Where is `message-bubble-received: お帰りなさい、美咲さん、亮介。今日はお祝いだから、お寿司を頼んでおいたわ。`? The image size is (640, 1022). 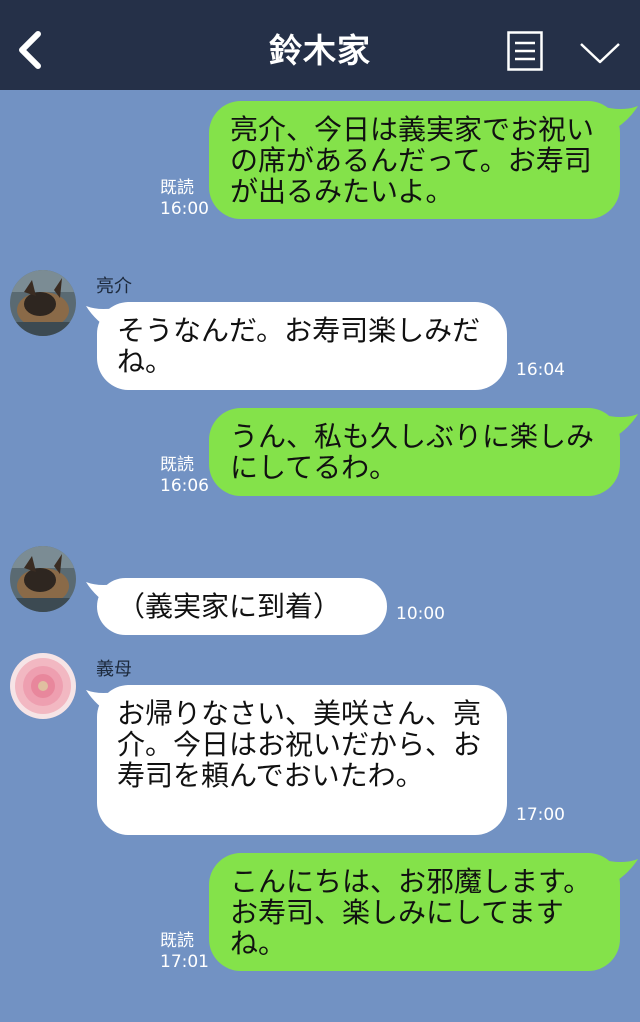
message-bubble-received: お帰りなさい、美咲さん、亮介。今日はお祝いだから、お寿司を頼んでおいたわ。 is located at coordinates (302, 760).